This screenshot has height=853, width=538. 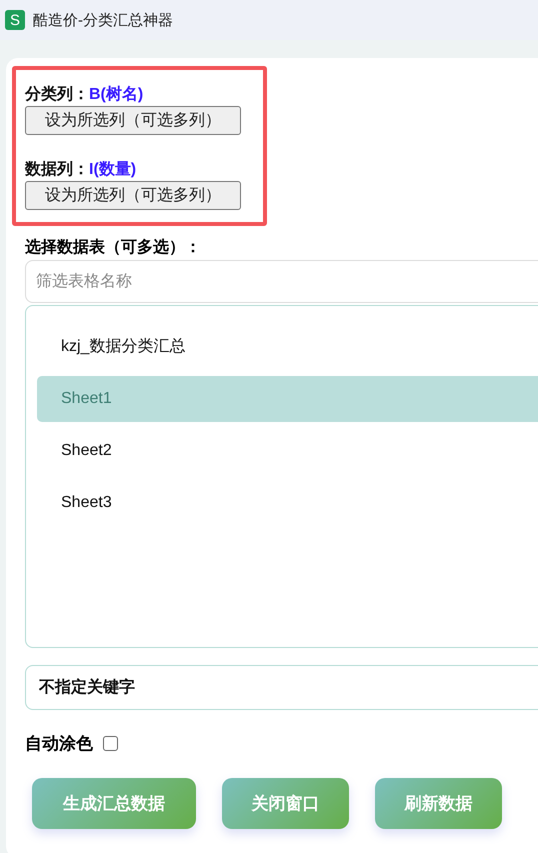 I want to click on column-label: 数据列：I(数量), so click(x=81, y=170).